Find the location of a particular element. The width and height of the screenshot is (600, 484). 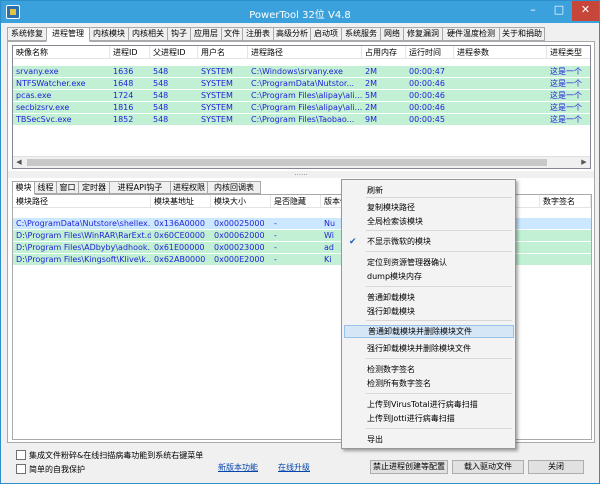

menu-item-5: dump模块内存 is located at coordinates (429, 276).